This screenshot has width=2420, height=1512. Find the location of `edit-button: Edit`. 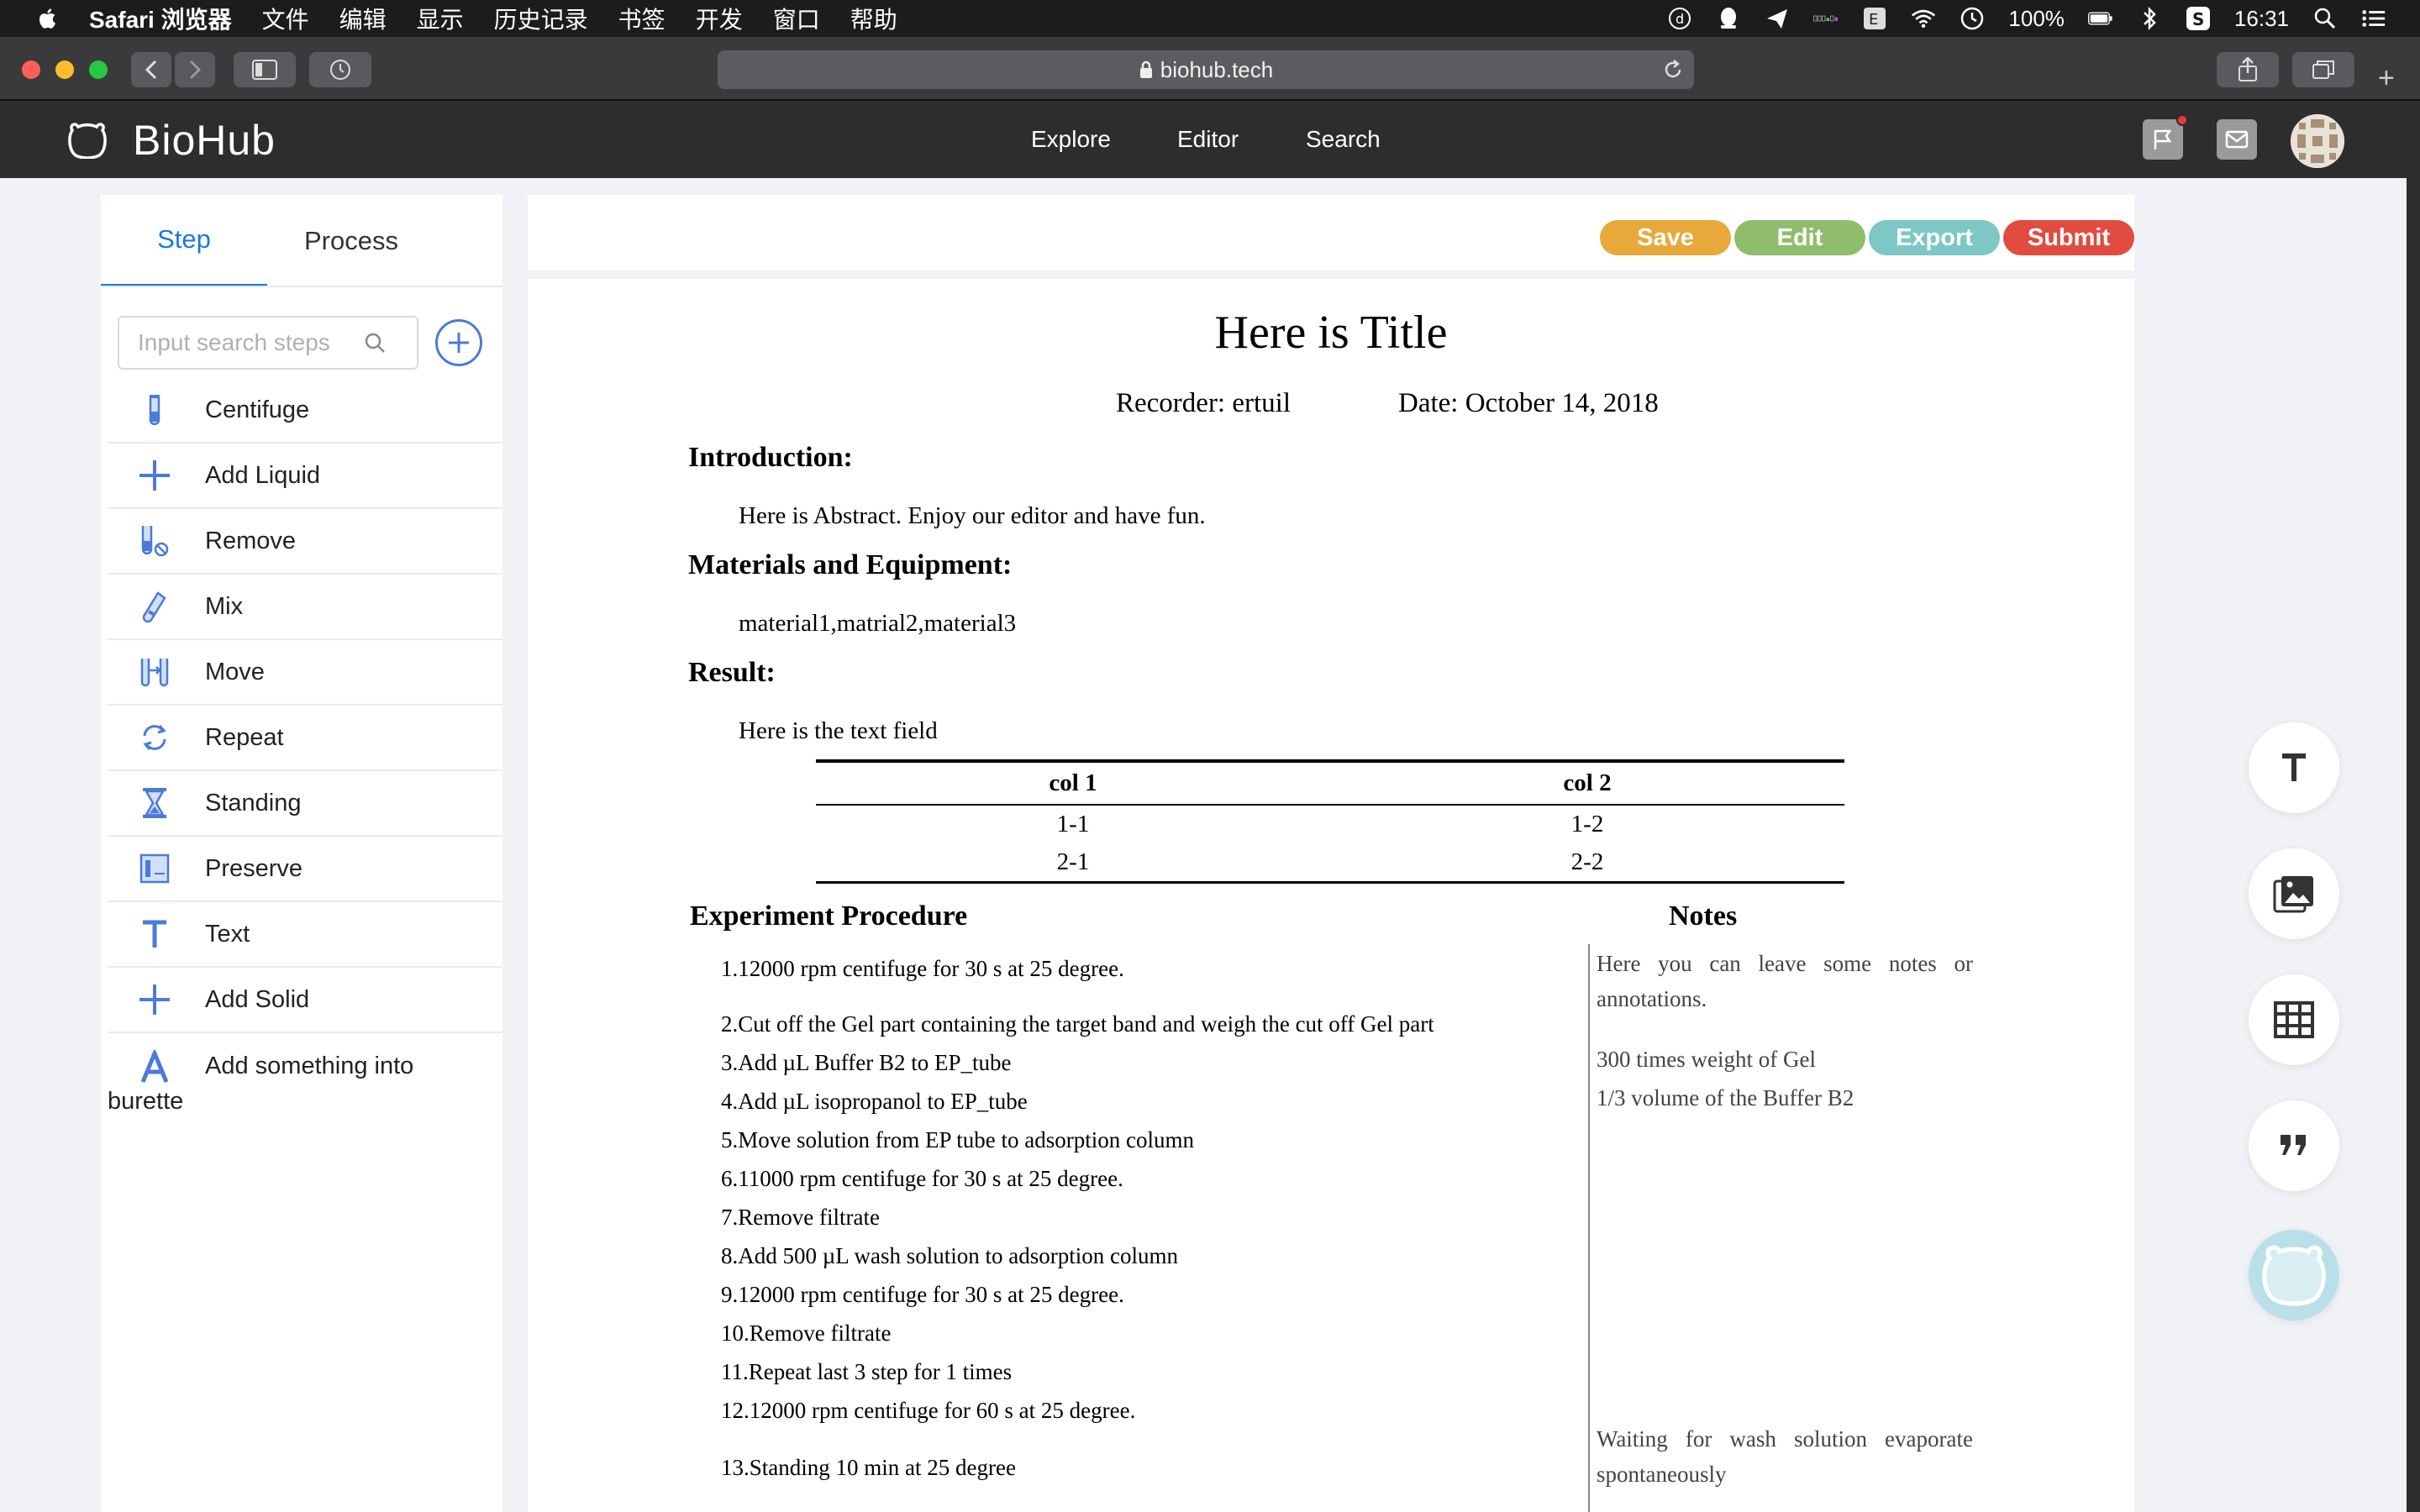

edit-button: Edit is located at coordinates (1800, 237).